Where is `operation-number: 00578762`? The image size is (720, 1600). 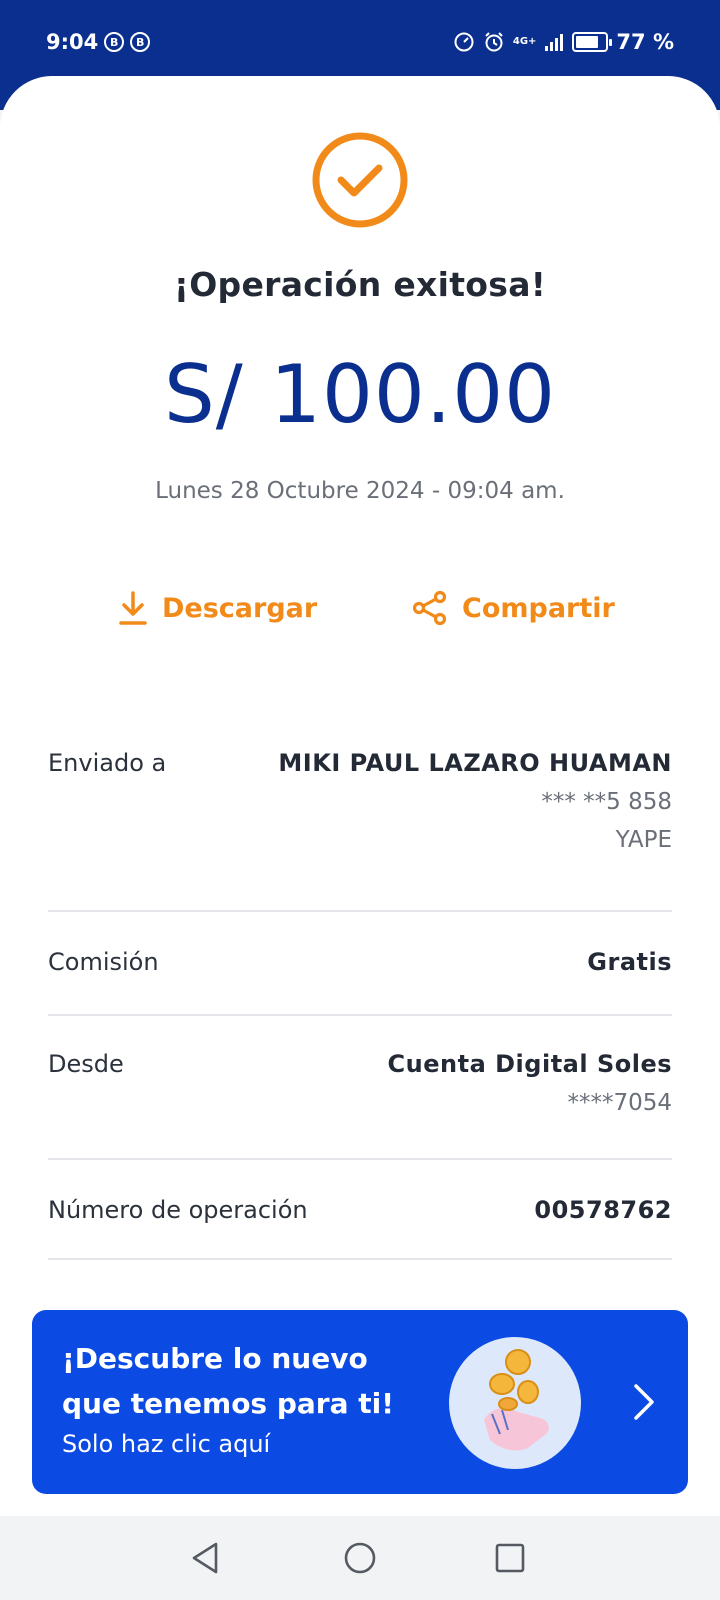
operation-number: 00578762 is located at coordinates (603, 1210).